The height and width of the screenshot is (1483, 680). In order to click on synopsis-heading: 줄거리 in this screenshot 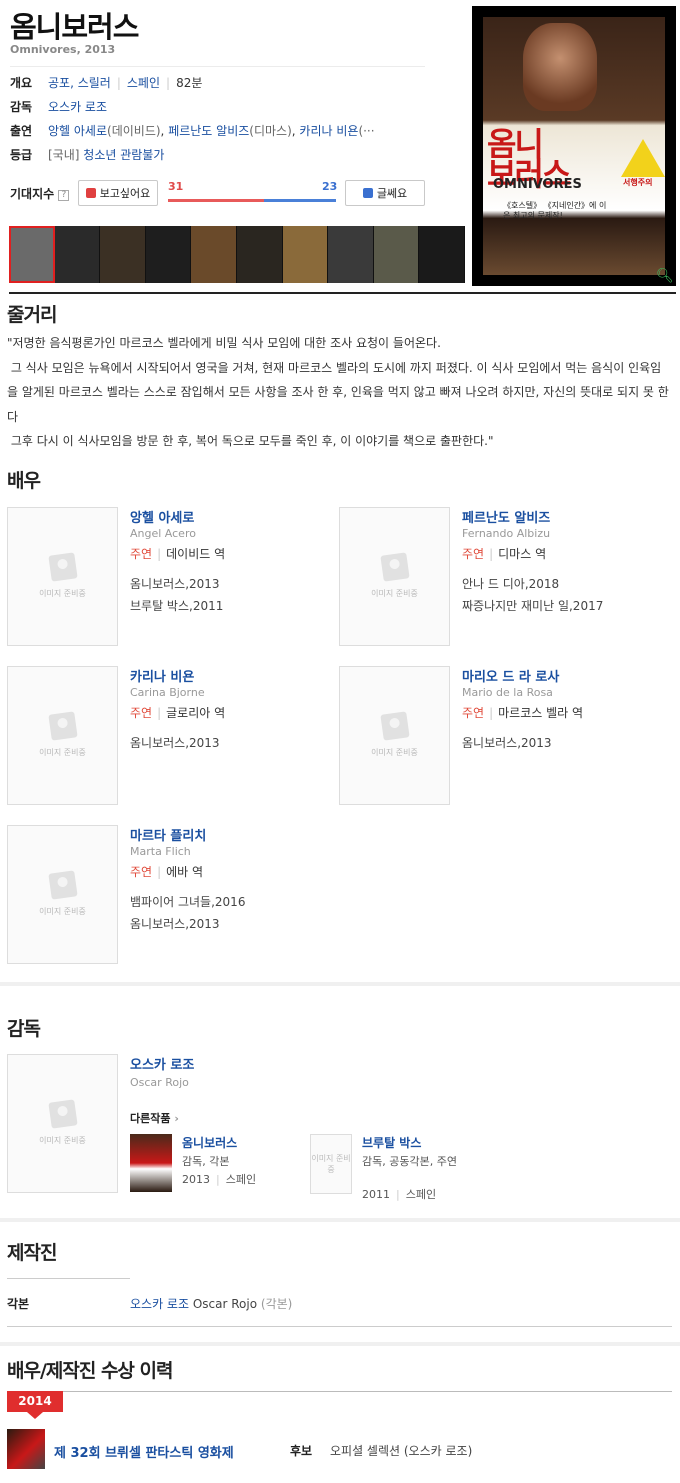, I will do `click(32, 315)`.